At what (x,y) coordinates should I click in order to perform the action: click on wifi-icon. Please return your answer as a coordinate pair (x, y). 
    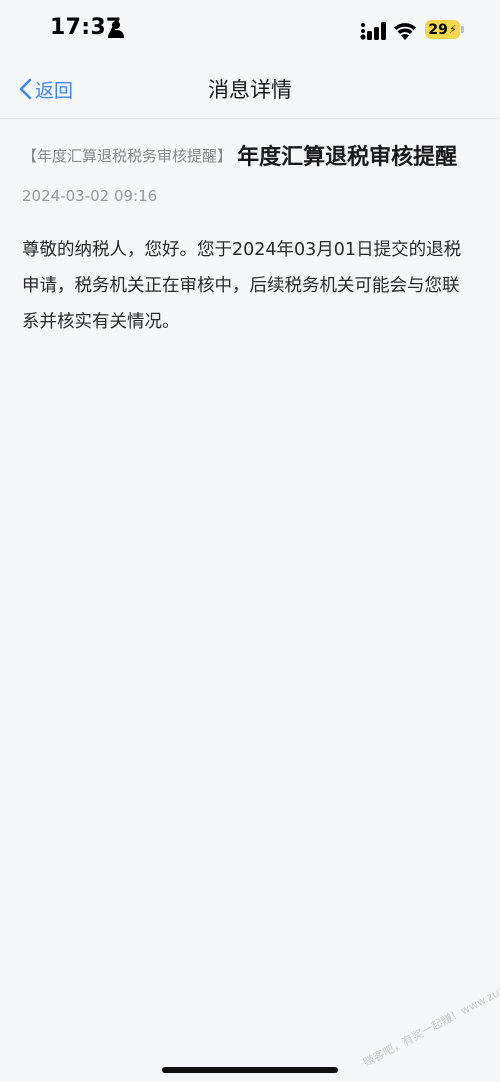
    Looking at the image, I should click on (405, 31).